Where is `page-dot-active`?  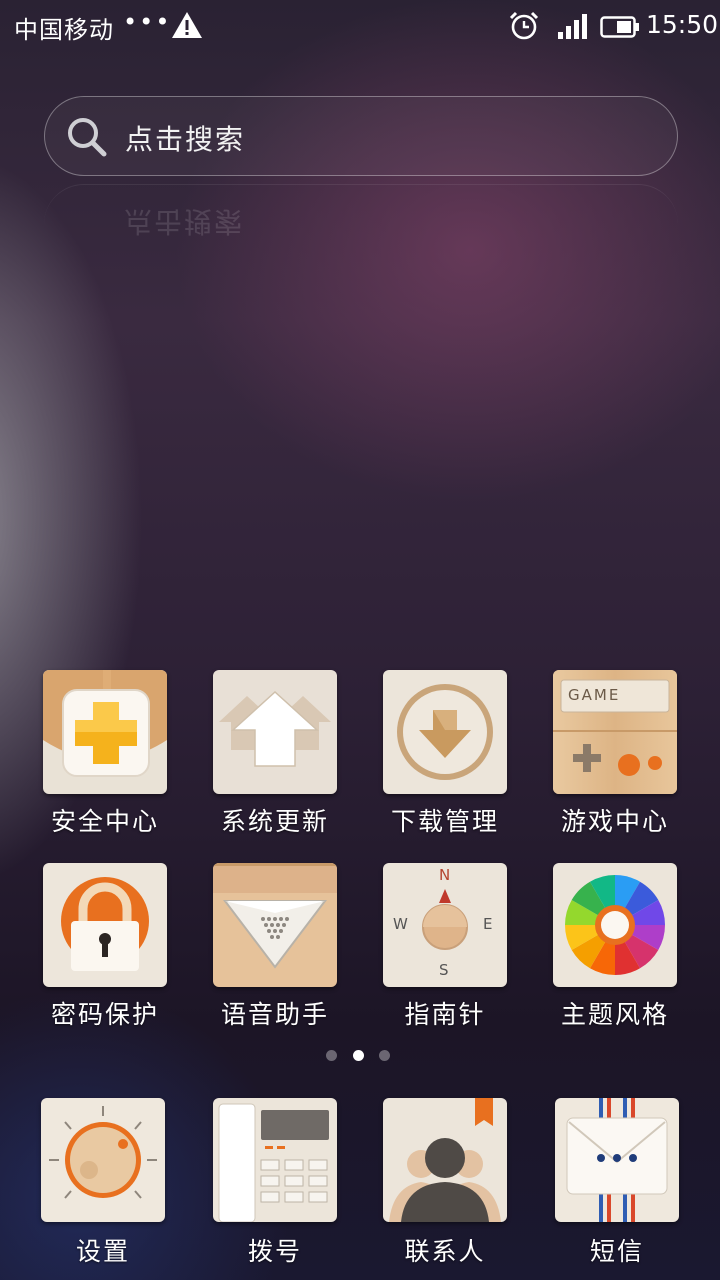
page-dot-active is located at coordinates (358, 1055).